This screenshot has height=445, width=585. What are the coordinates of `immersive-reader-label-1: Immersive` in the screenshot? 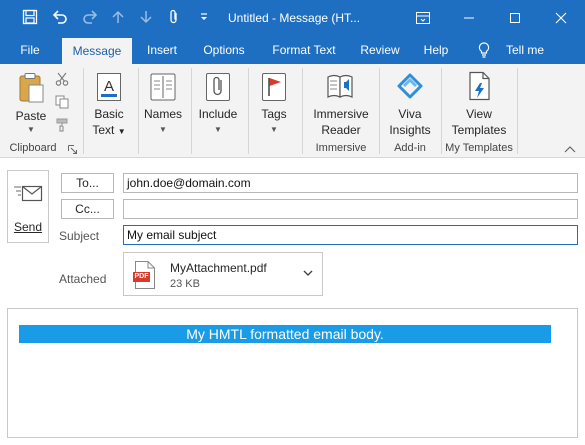 It's located at (341, 114).